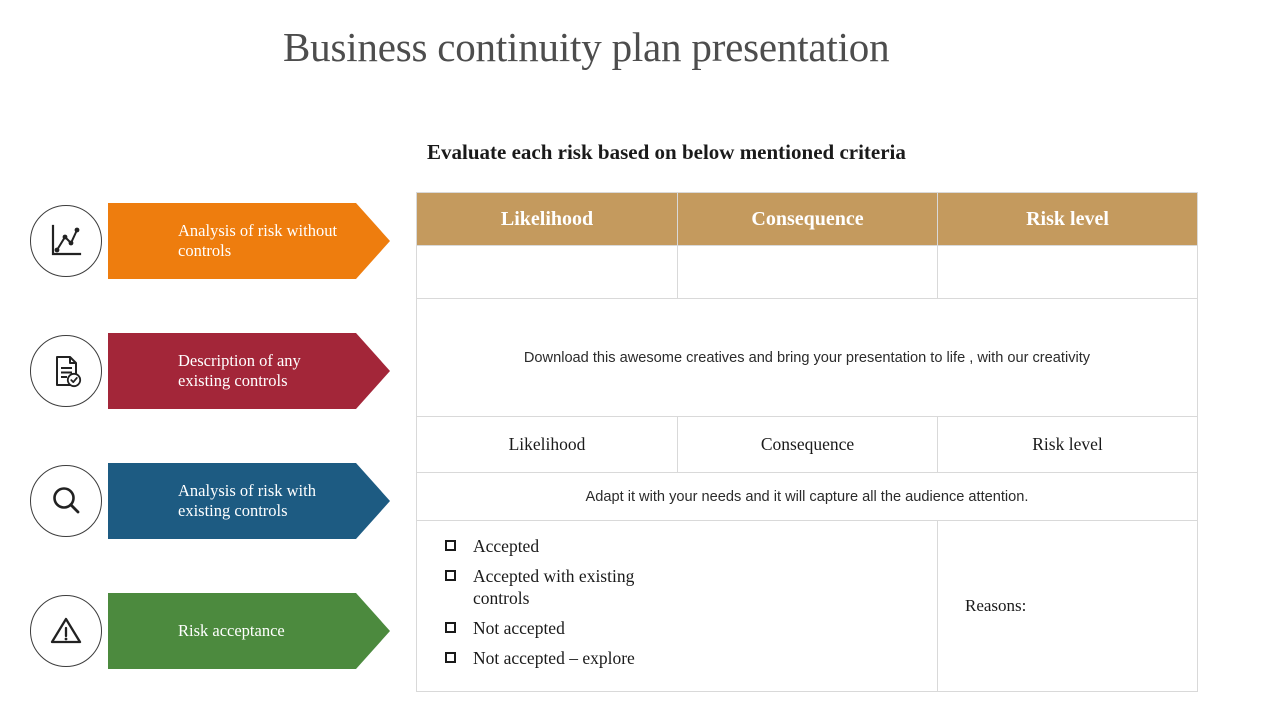  I want to click on step-banner-3: Risk acceptance, so click(249, 631).